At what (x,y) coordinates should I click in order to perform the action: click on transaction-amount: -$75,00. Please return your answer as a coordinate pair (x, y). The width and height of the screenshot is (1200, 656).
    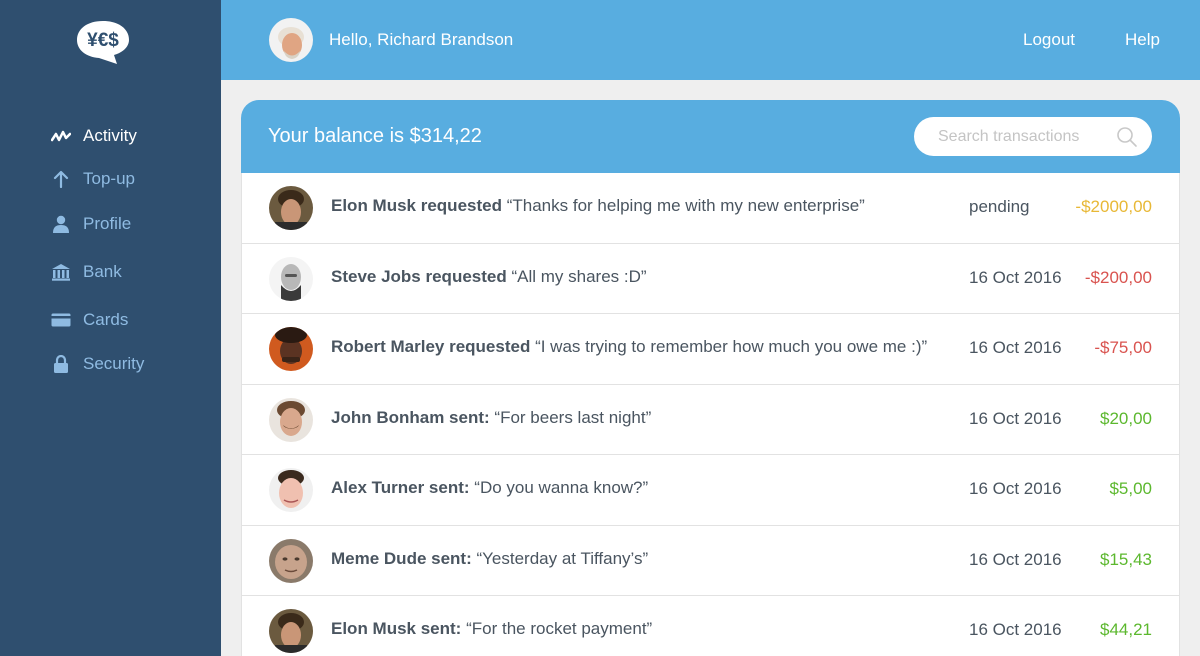
    Looking at the image, I should click on (1123, 347).